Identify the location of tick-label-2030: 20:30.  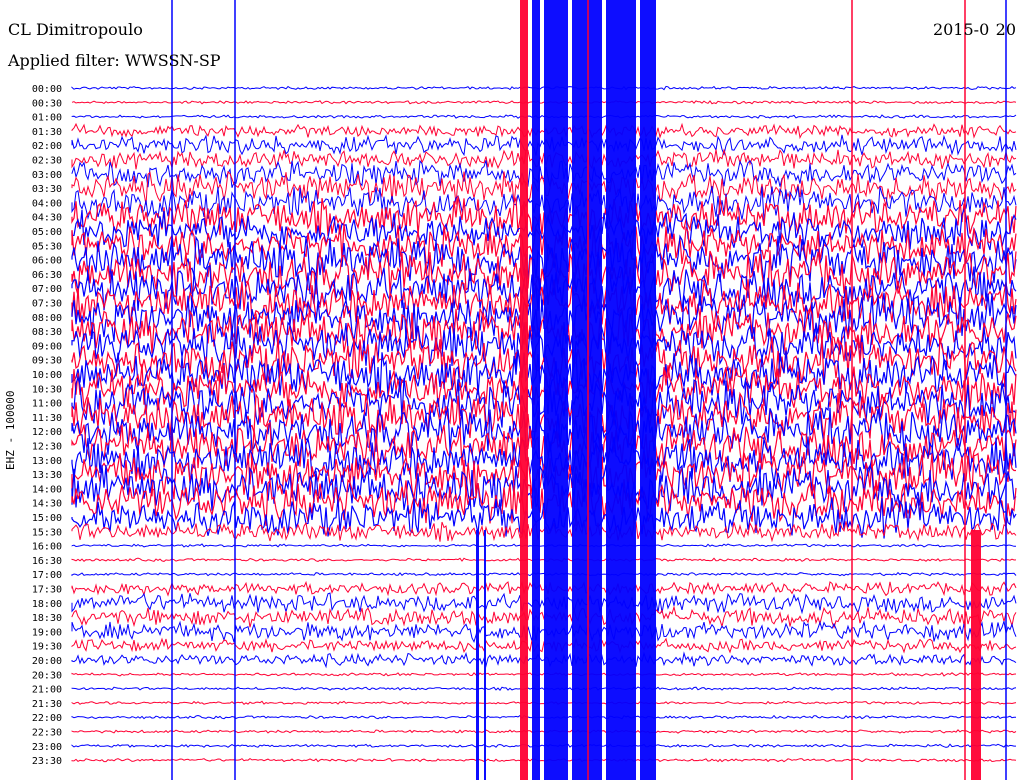
(47, 675).